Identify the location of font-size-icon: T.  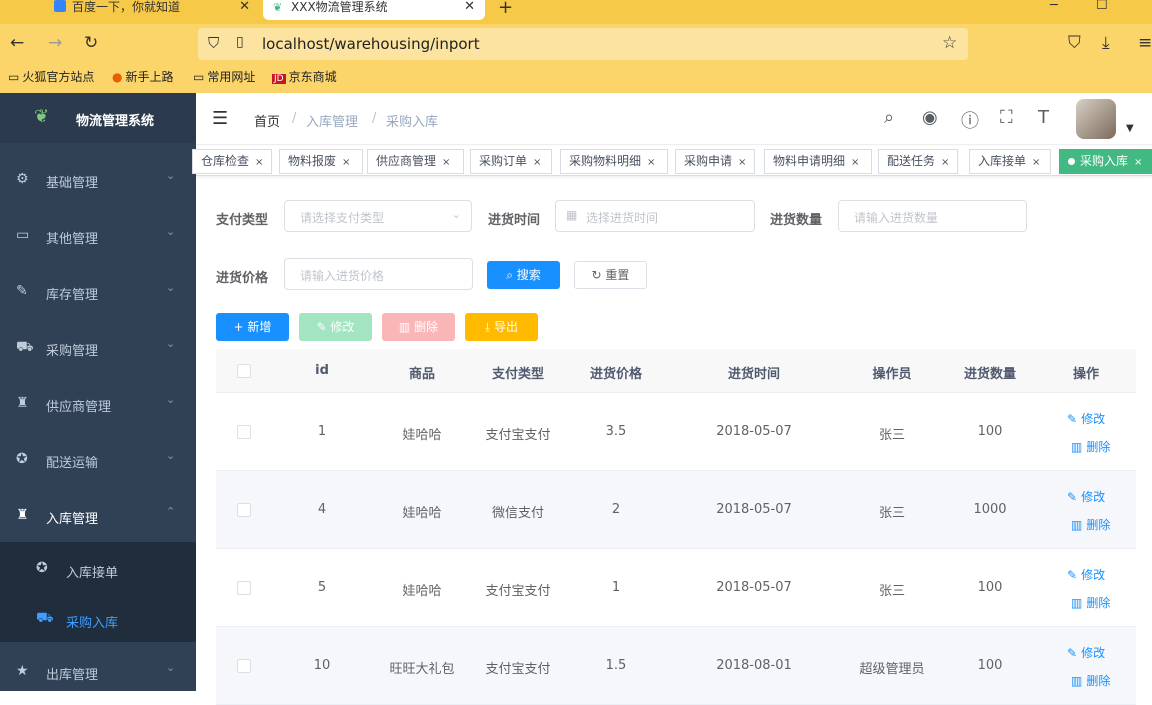
(1043, 117).